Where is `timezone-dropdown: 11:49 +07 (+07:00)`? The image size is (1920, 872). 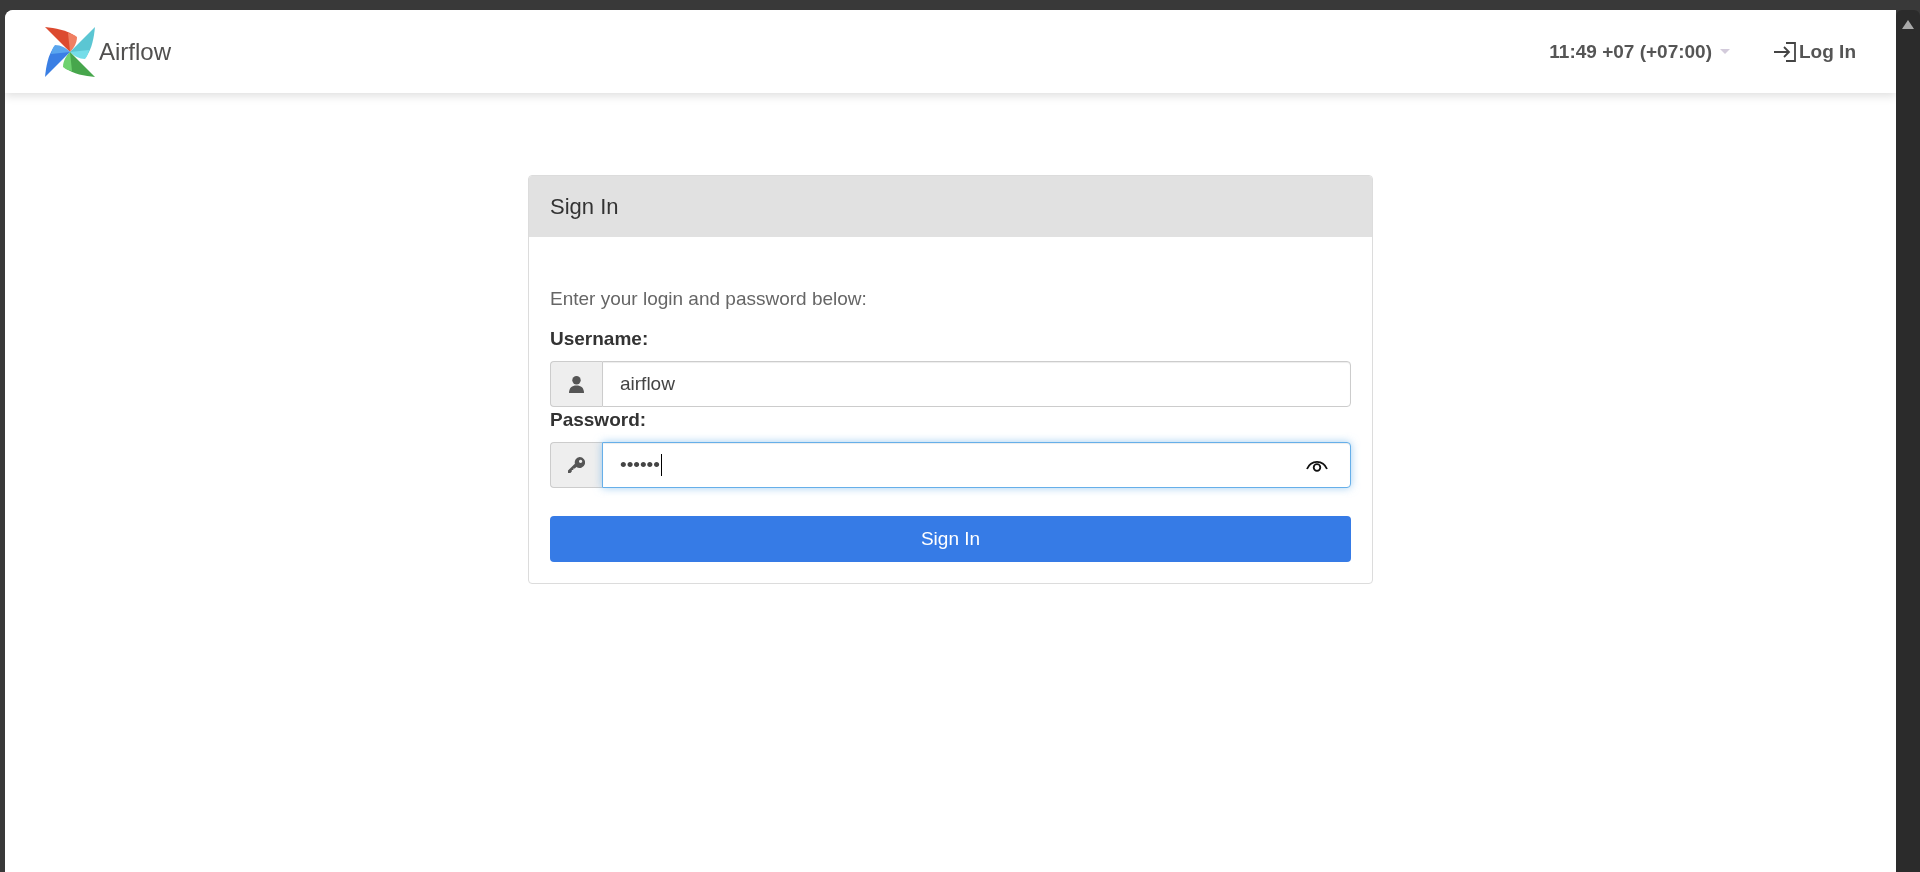
timezone-dropdown: 11:49 +07 (+07:00) is located at coordinates (1639, 51).